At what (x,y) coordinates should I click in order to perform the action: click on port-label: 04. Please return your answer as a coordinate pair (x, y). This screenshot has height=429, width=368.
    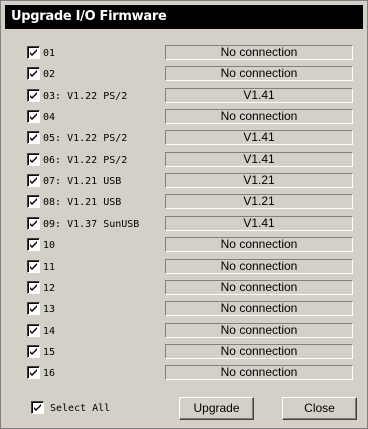
    Looking at the image, I should click on (49, 118).